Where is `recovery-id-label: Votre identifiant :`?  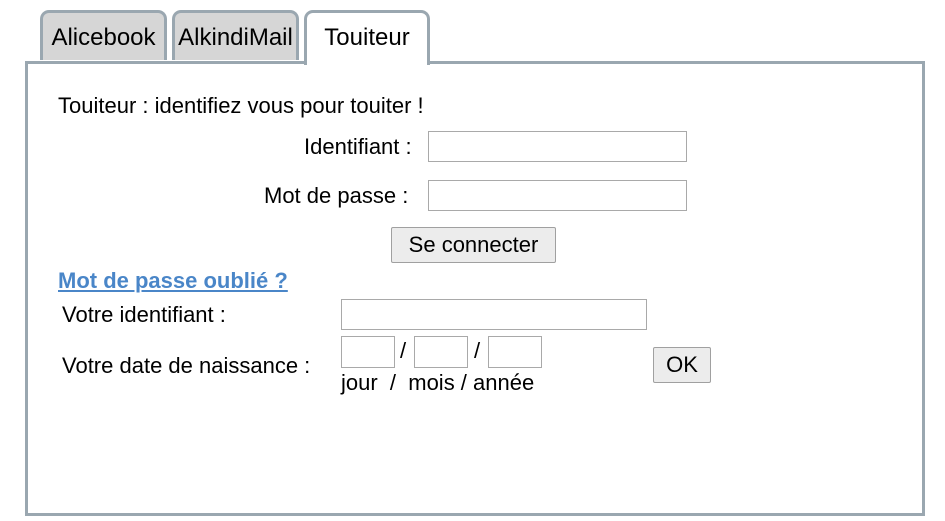
recovery-id-label: Votre identifiant : is located at coordinates (144, 314).